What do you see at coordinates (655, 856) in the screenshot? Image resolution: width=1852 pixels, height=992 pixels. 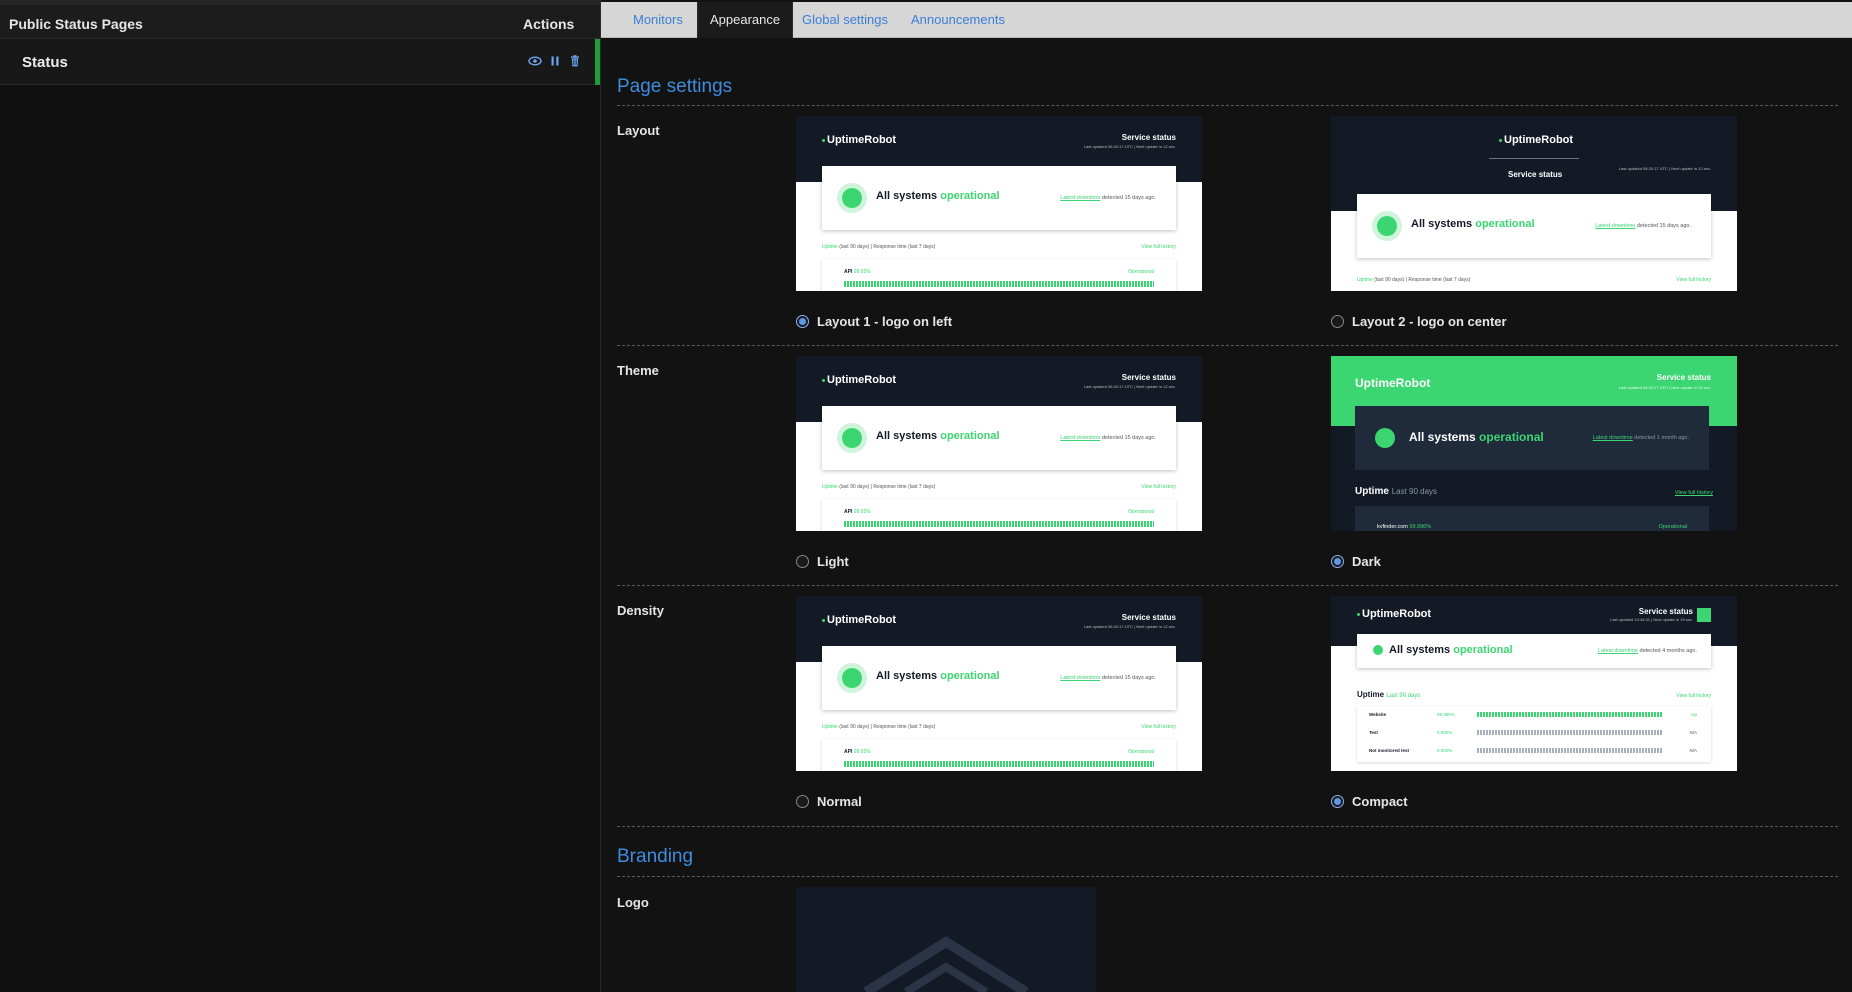 I see `branding-title: Branding` at bounding box center [655, 856].